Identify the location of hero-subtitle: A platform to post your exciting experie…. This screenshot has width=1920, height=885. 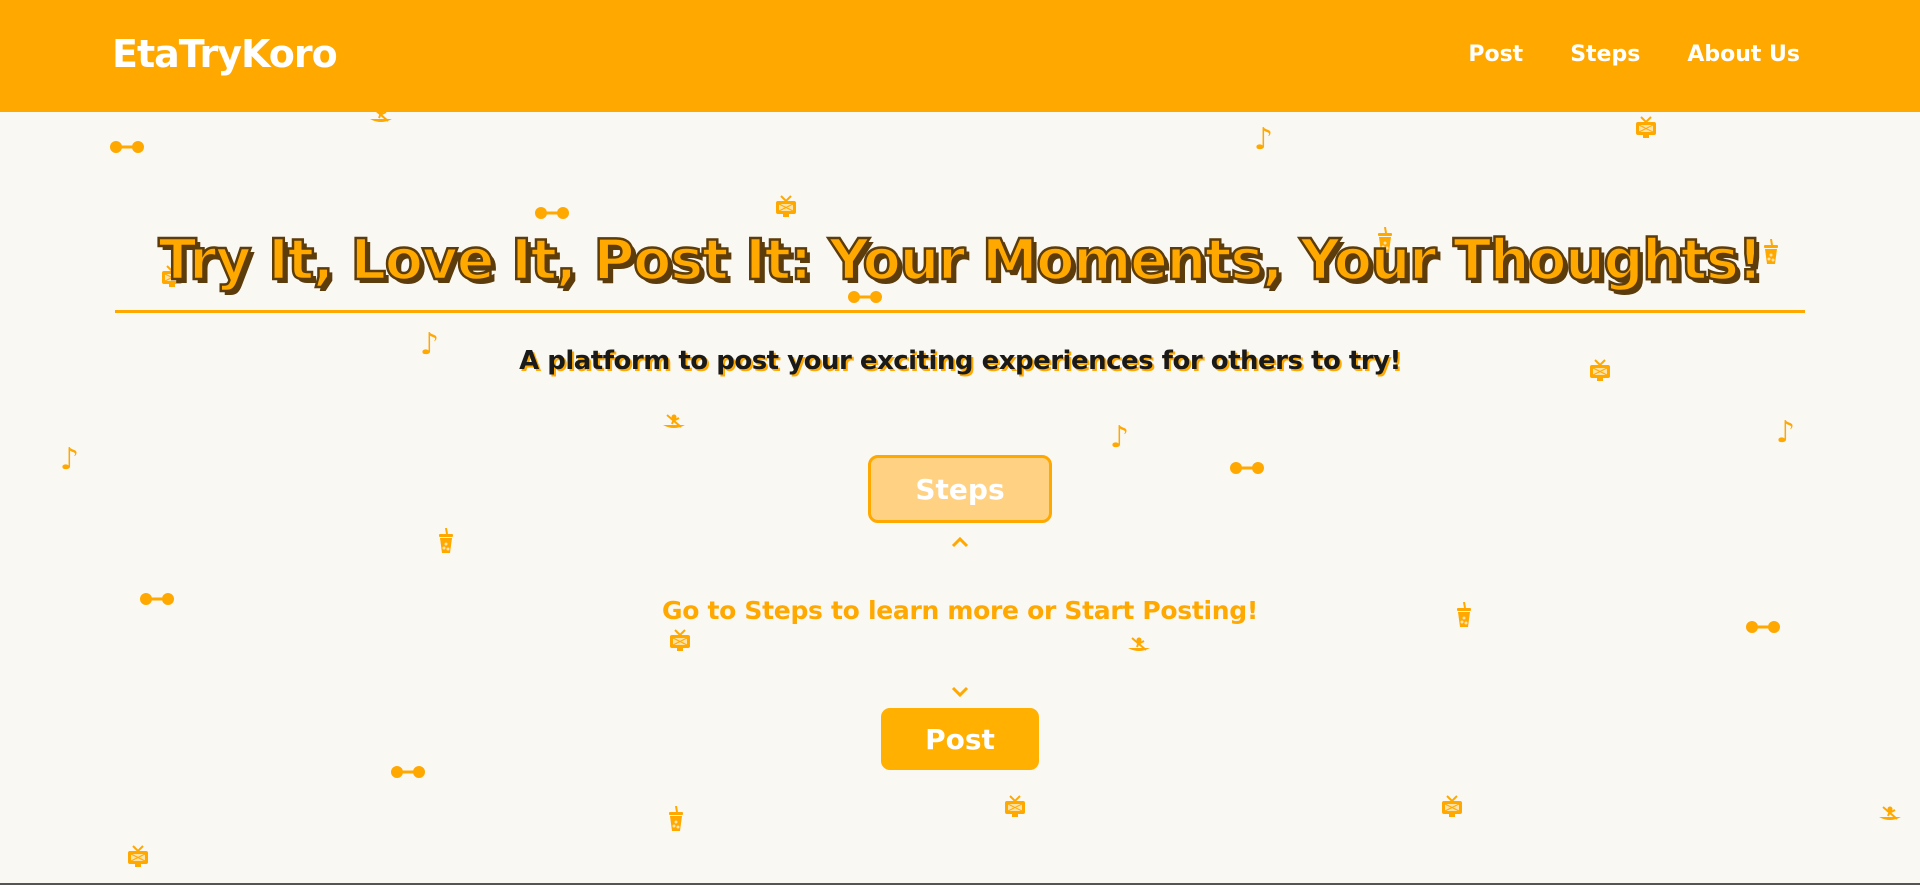
(960, 361).